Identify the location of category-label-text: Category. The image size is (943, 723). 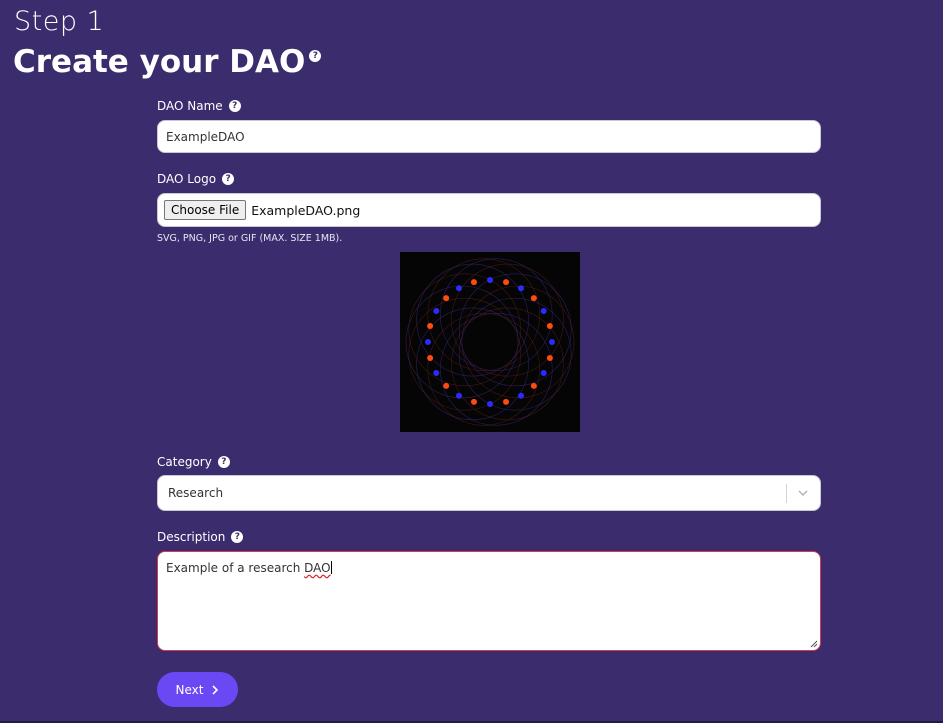
(184, 462).